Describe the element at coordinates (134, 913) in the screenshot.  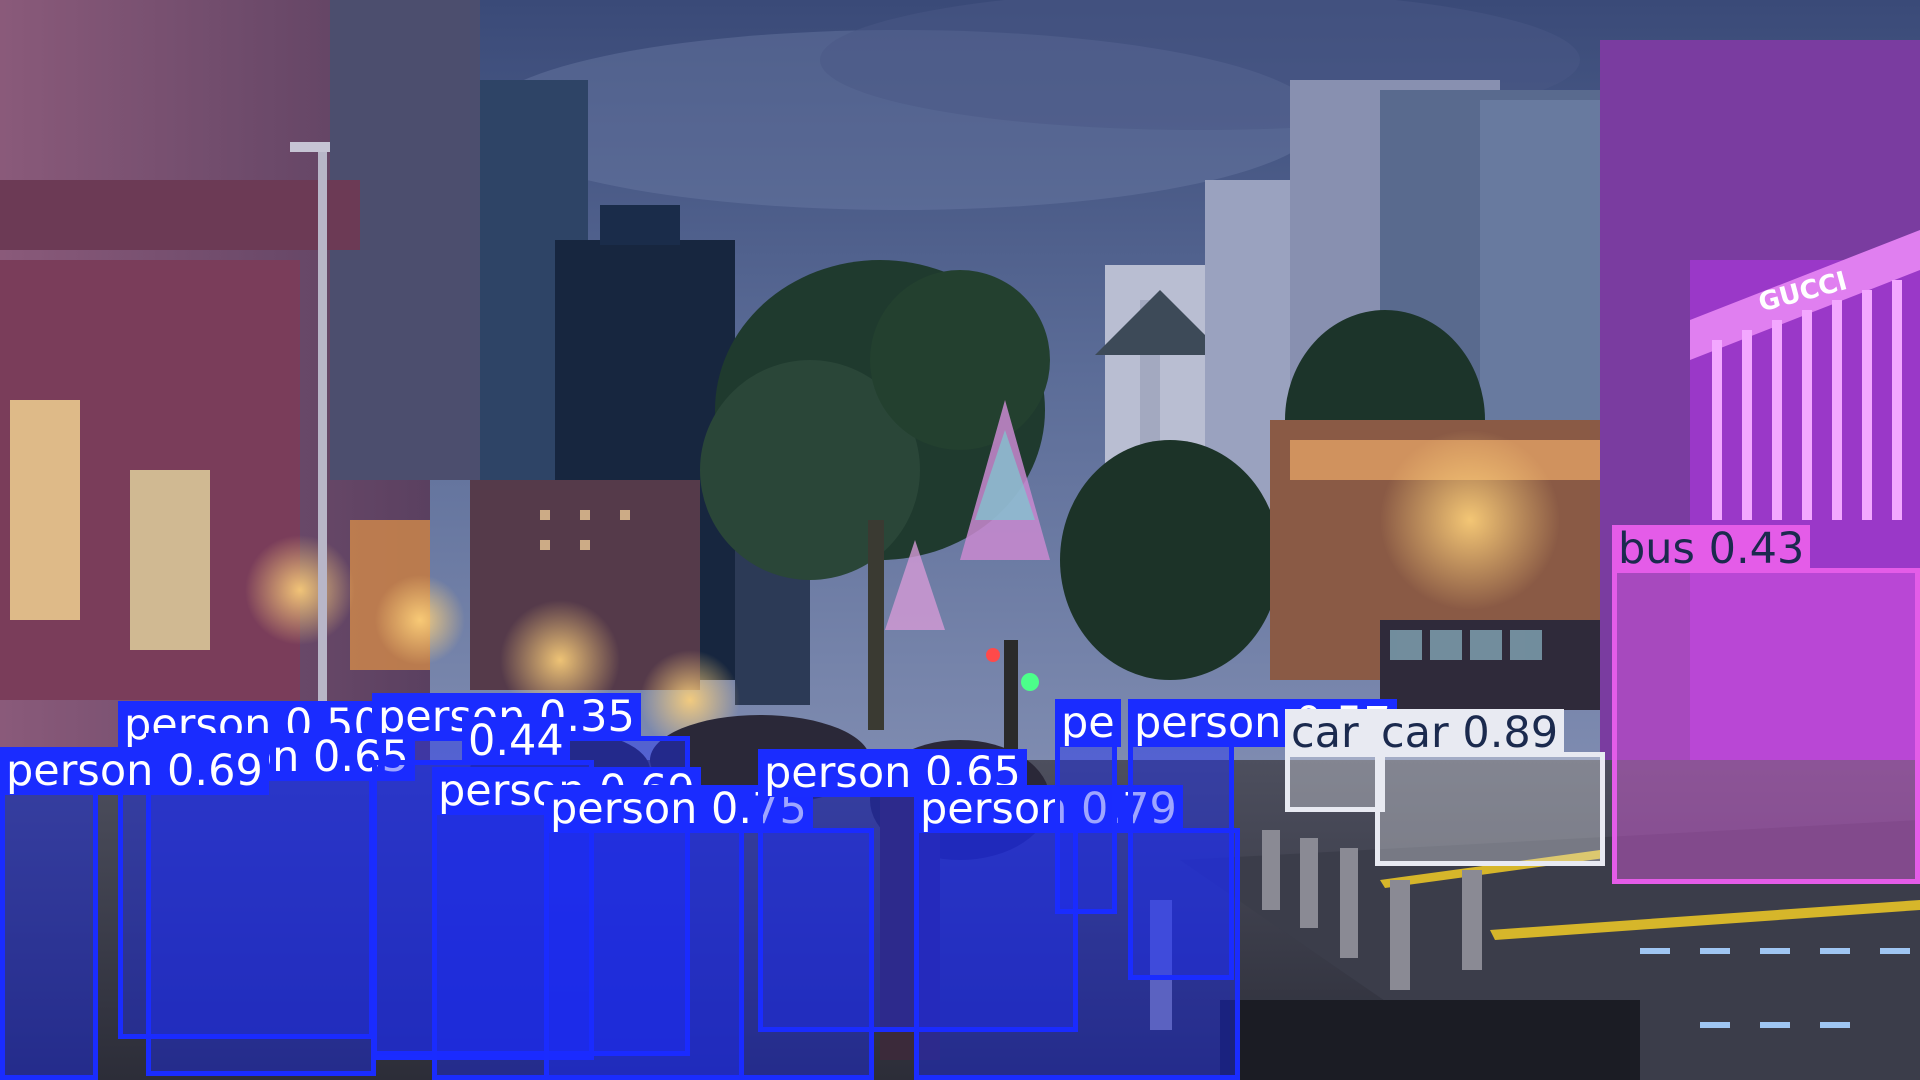
I see `detection-box-person: person 0.69` at that location.